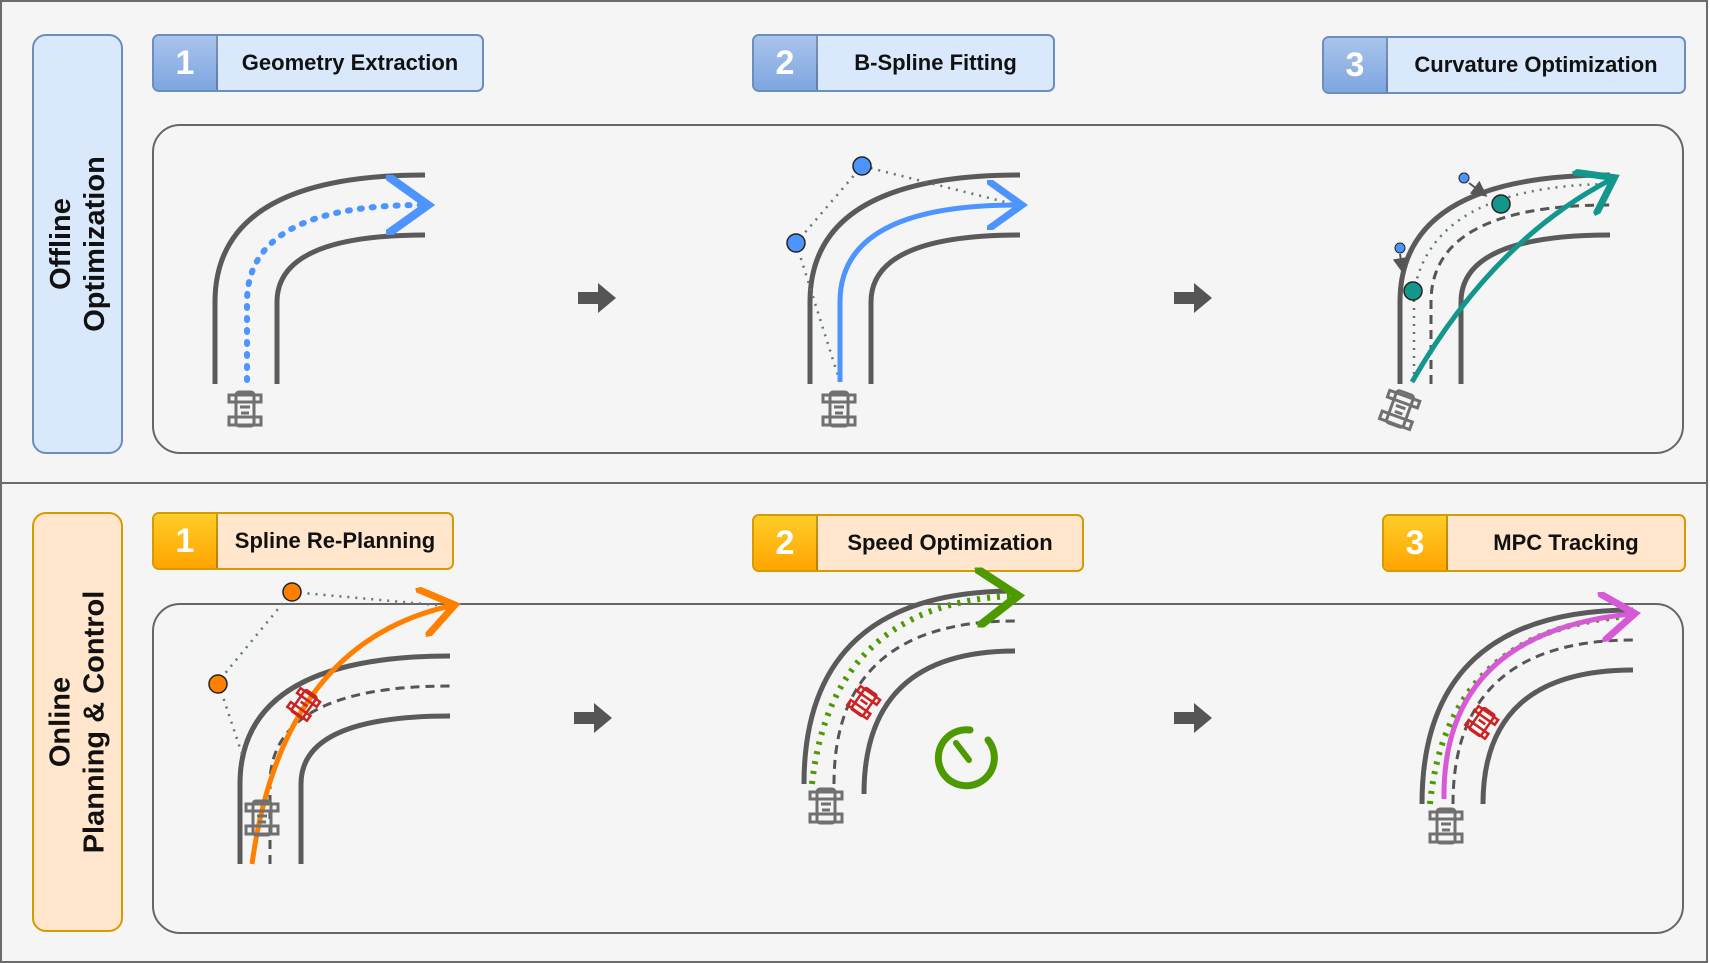 Image resolution: width=1710 pixels, height=963 pixels. I want to click on optimized-path, so click(1509, 282).